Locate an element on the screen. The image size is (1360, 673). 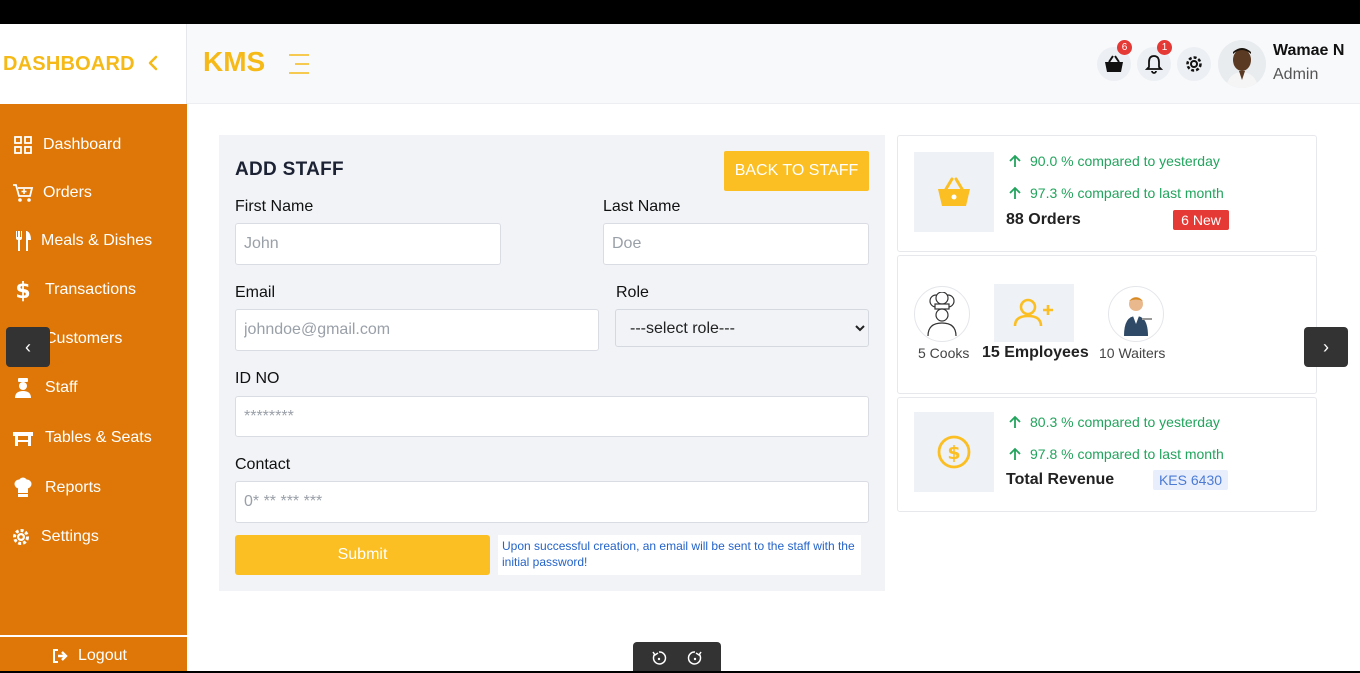
cart-button: 6 is located at coordinates (1114, 60).